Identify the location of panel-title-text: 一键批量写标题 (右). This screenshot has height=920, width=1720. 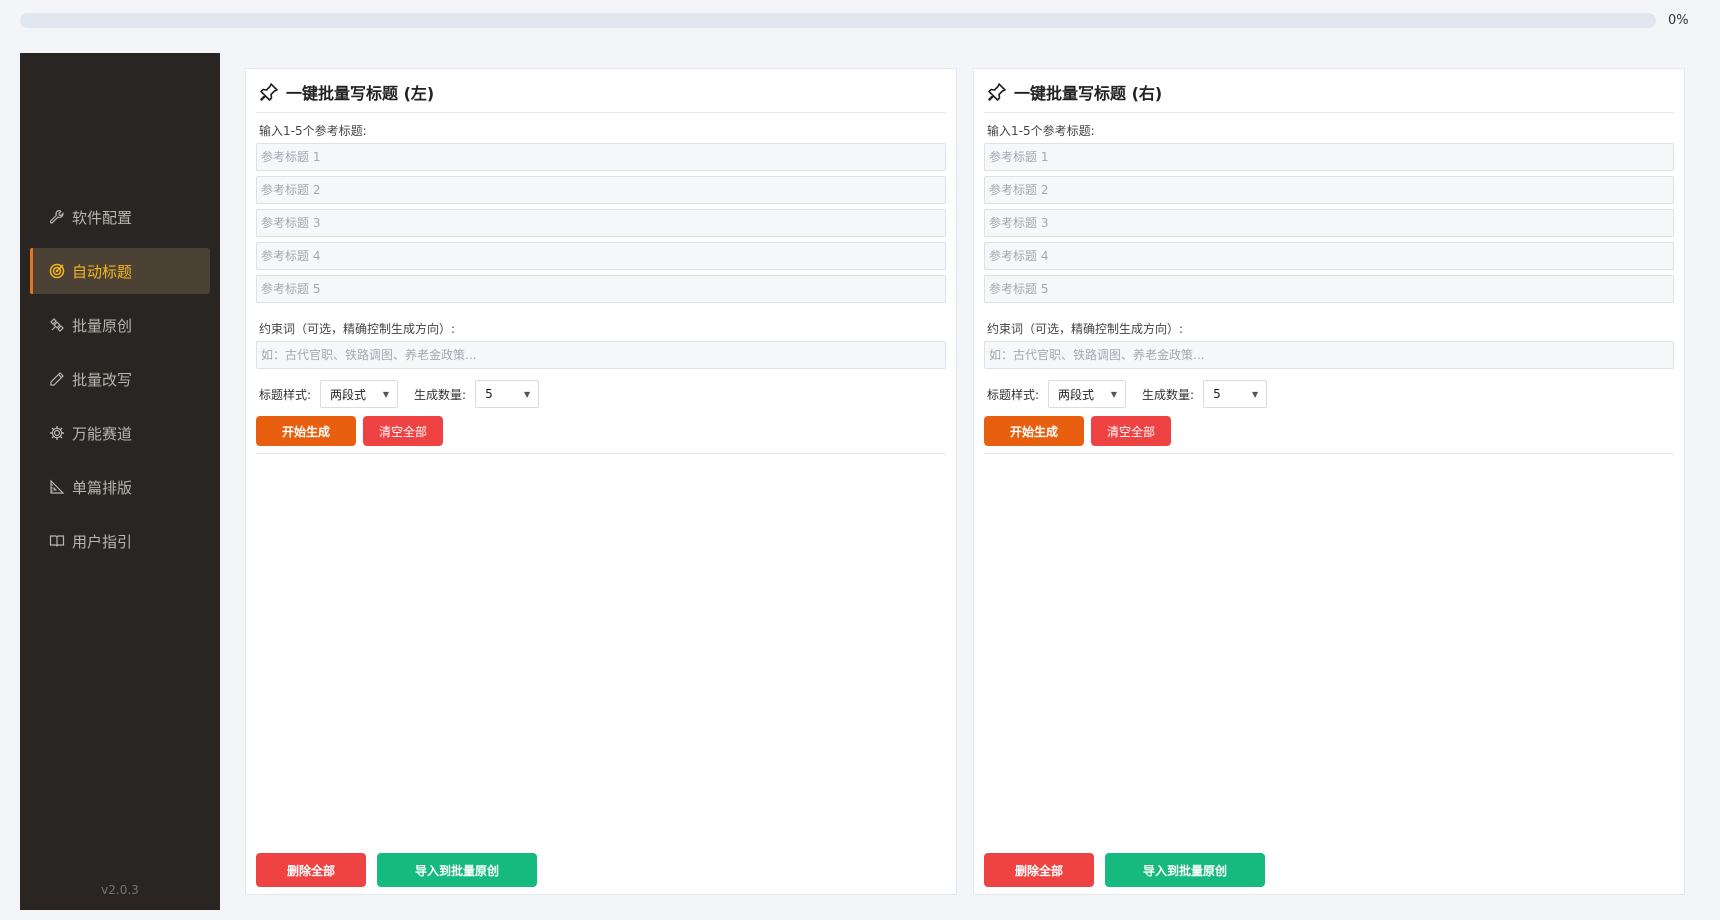
(1088, 93).